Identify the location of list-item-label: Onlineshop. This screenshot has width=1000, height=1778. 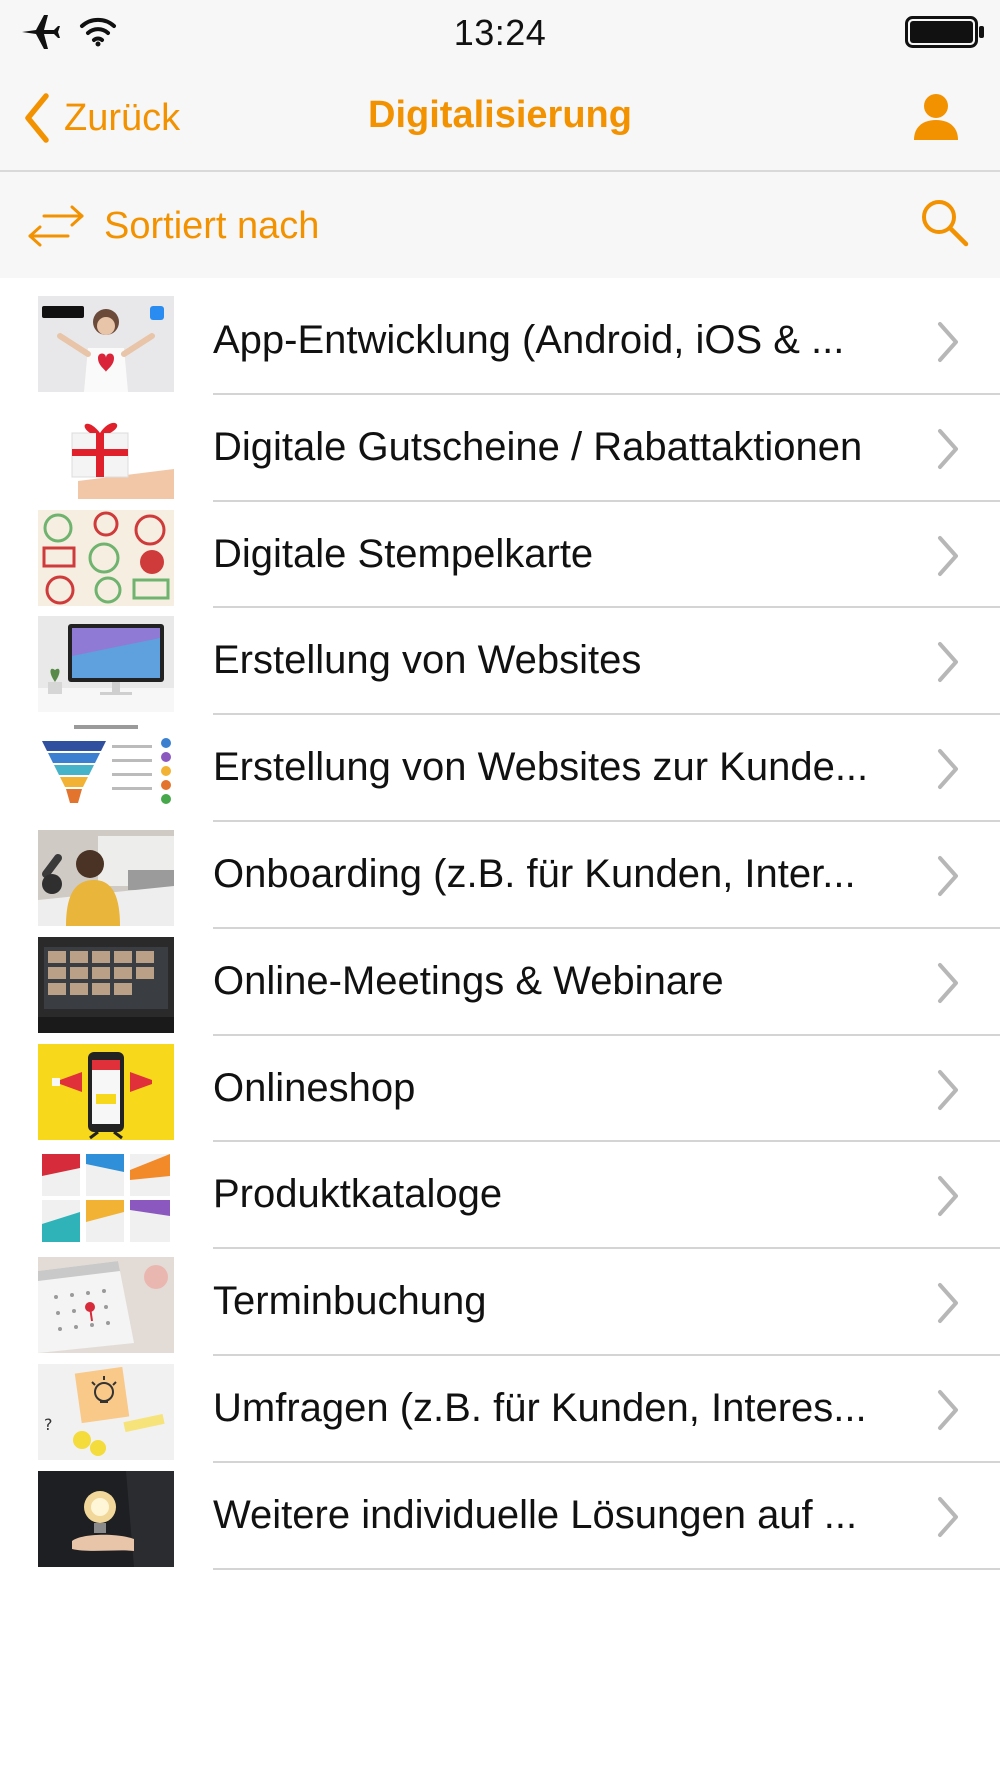
(314, 1087).